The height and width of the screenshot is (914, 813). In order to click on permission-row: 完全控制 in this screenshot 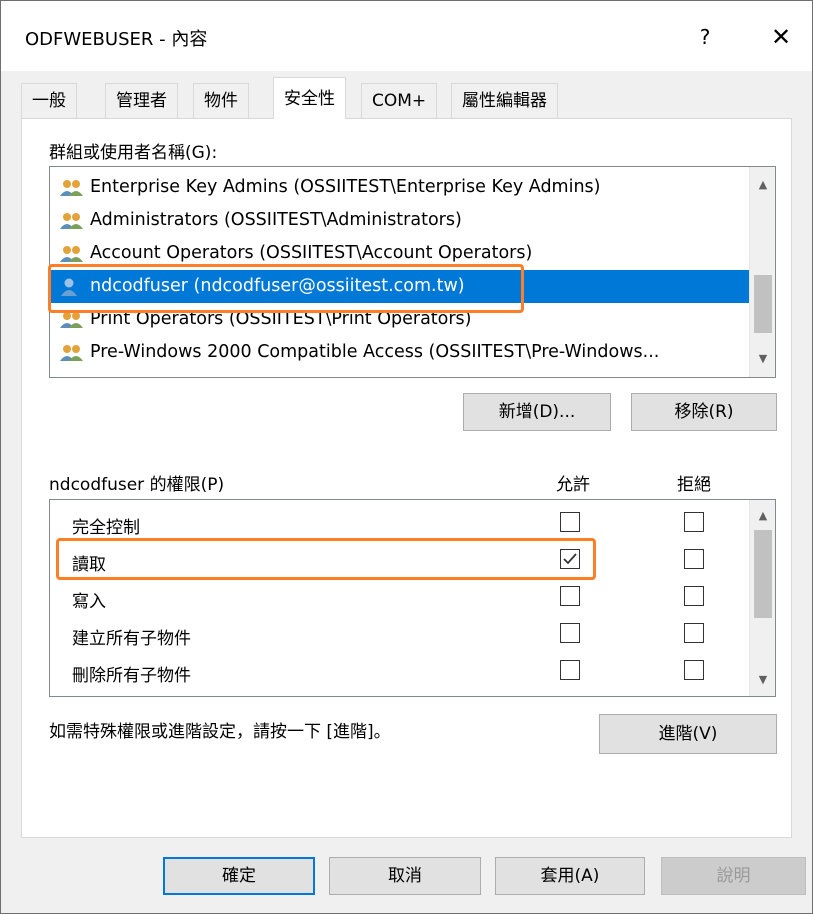, I will do `click(400, 522)`.